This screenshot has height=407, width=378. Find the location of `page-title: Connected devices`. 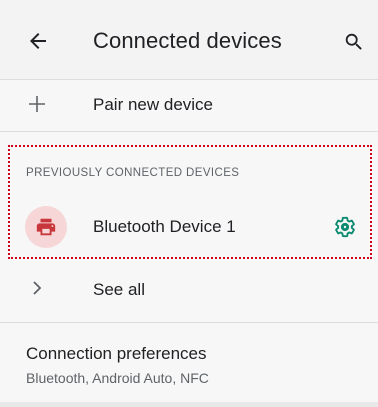

page-title: Connected devices is located at coordinates (187, 40).